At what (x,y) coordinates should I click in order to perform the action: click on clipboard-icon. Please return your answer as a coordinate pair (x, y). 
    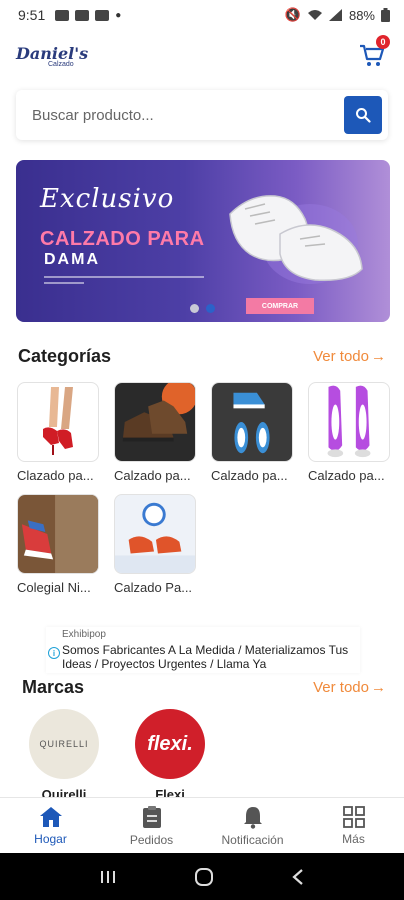
    Looking at the image, I should click on (151, 816).